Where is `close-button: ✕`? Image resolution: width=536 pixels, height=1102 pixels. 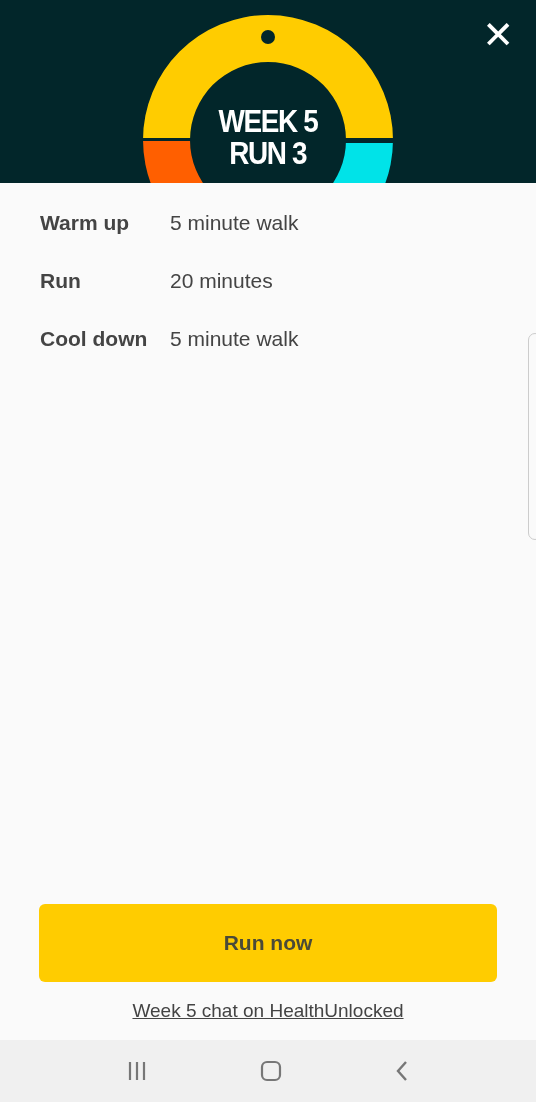 close-button: ✕ is located at coordinates (498, 35).